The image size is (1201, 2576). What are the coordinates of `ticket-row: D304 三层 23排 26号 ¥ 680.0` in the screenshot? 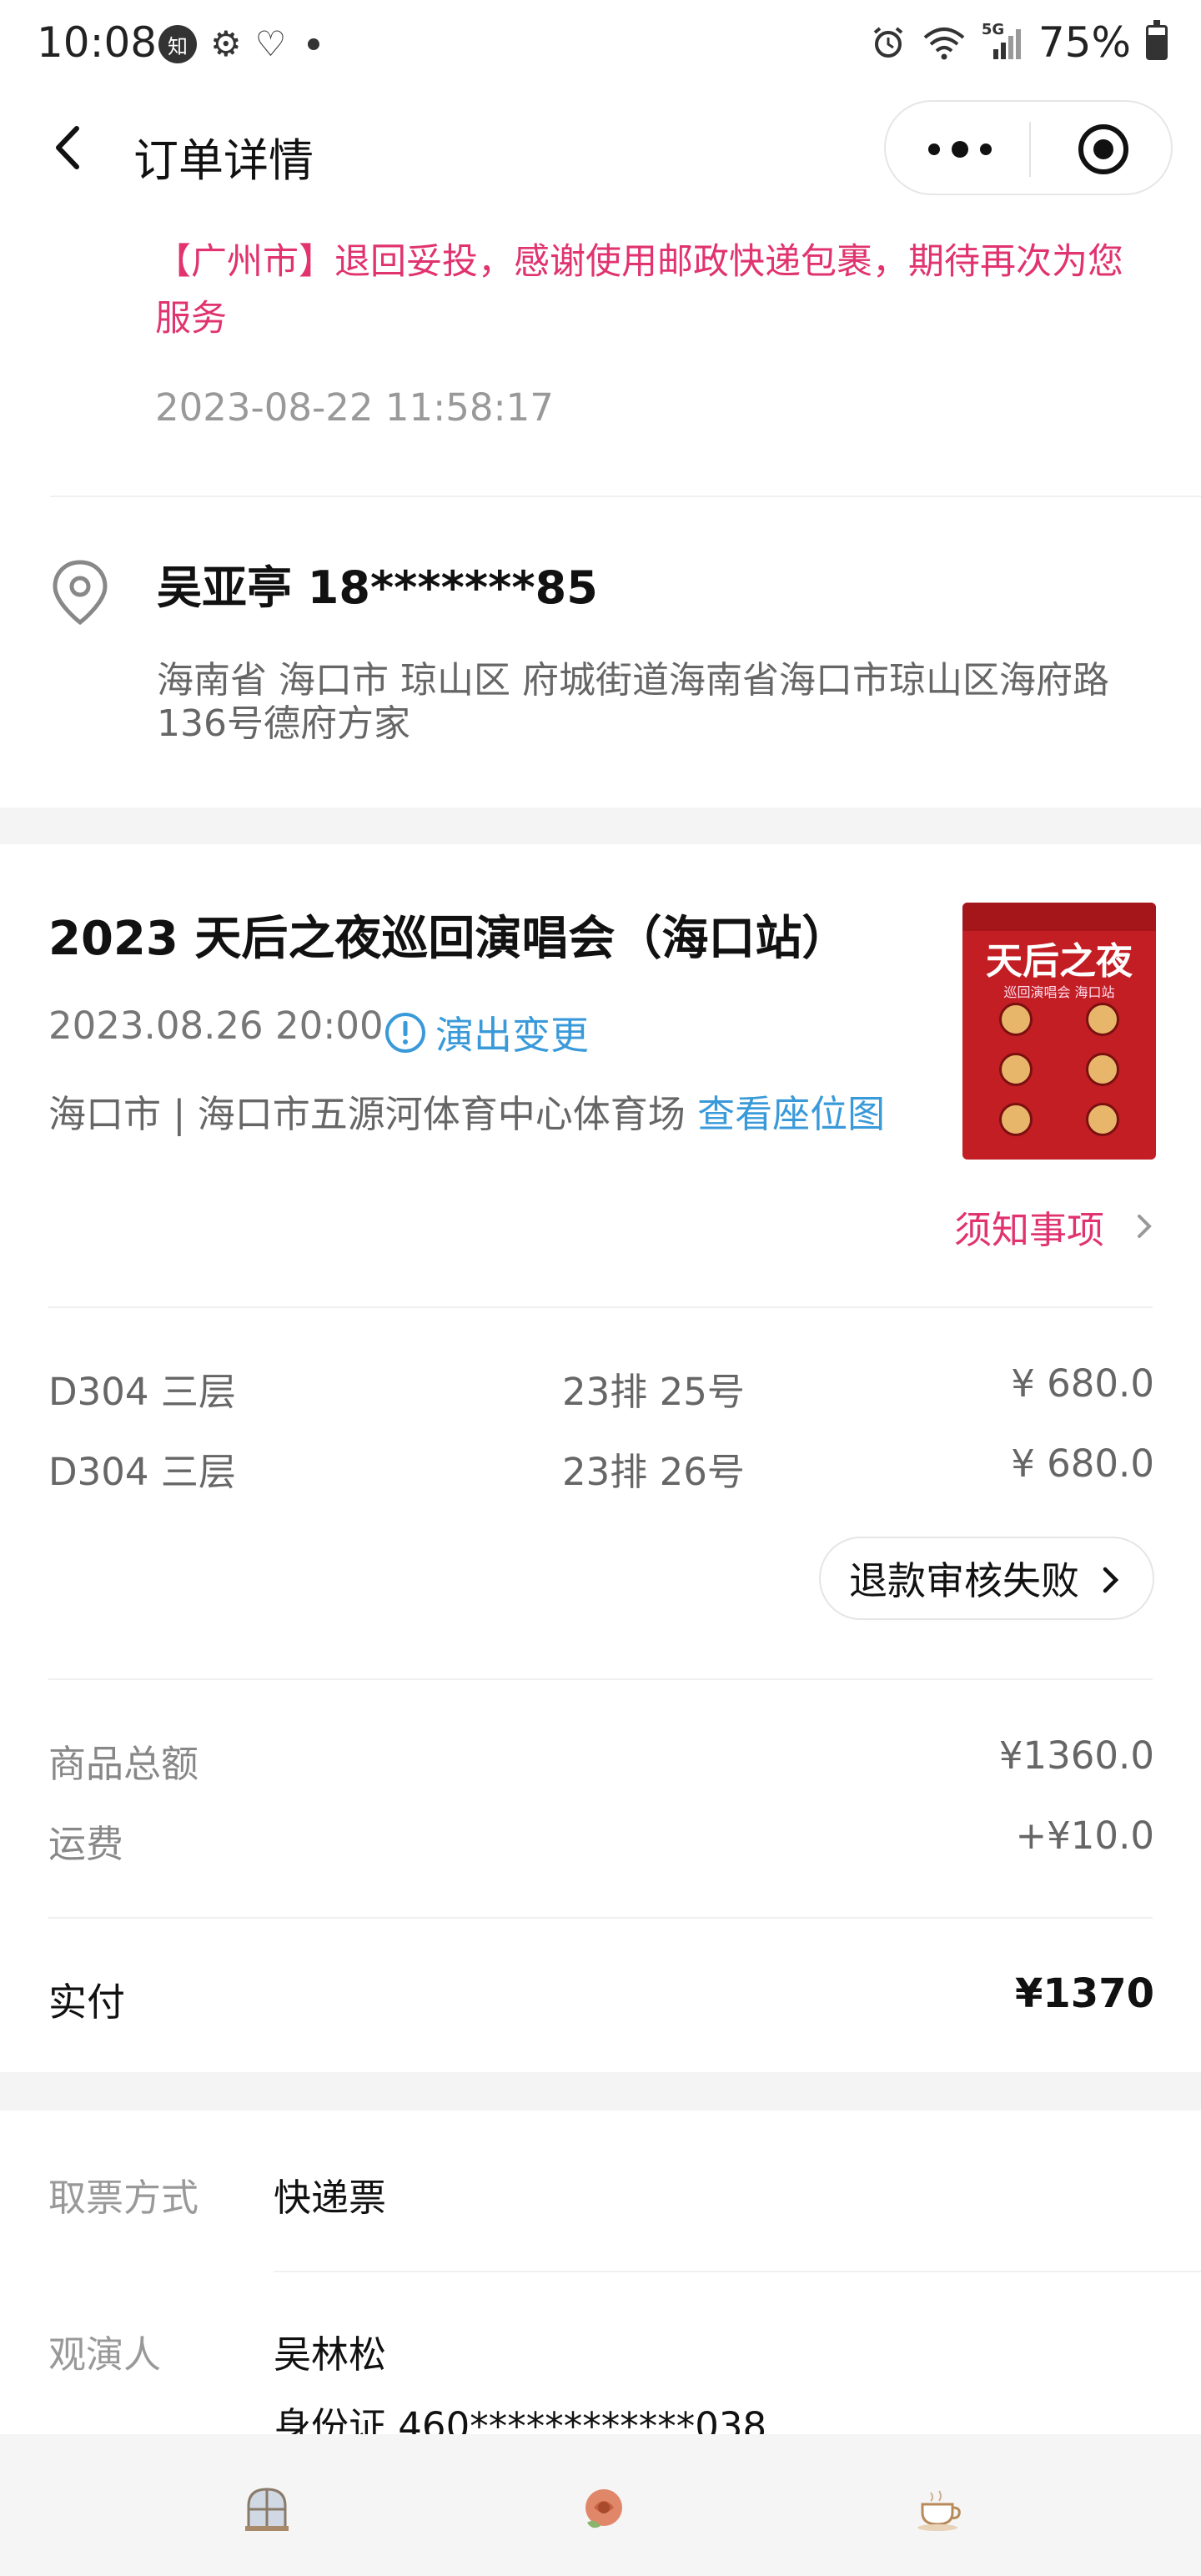 It's located at (601, 1467).